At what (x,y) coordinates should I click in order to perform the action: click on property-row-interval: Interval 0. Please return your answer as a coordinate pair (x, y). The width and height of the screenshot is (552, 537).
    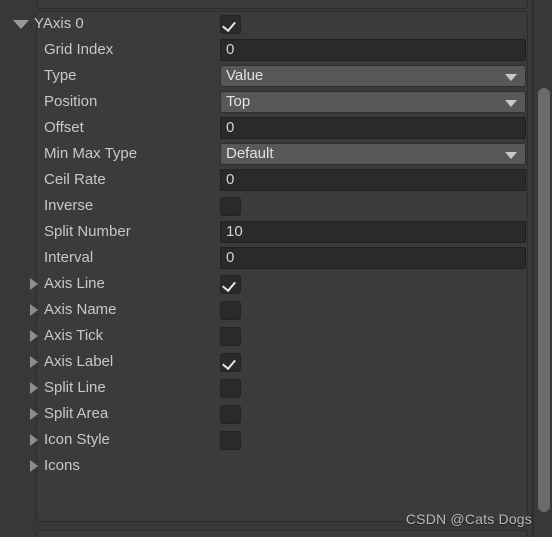
    Looking at the image, I should click on (276, 258).